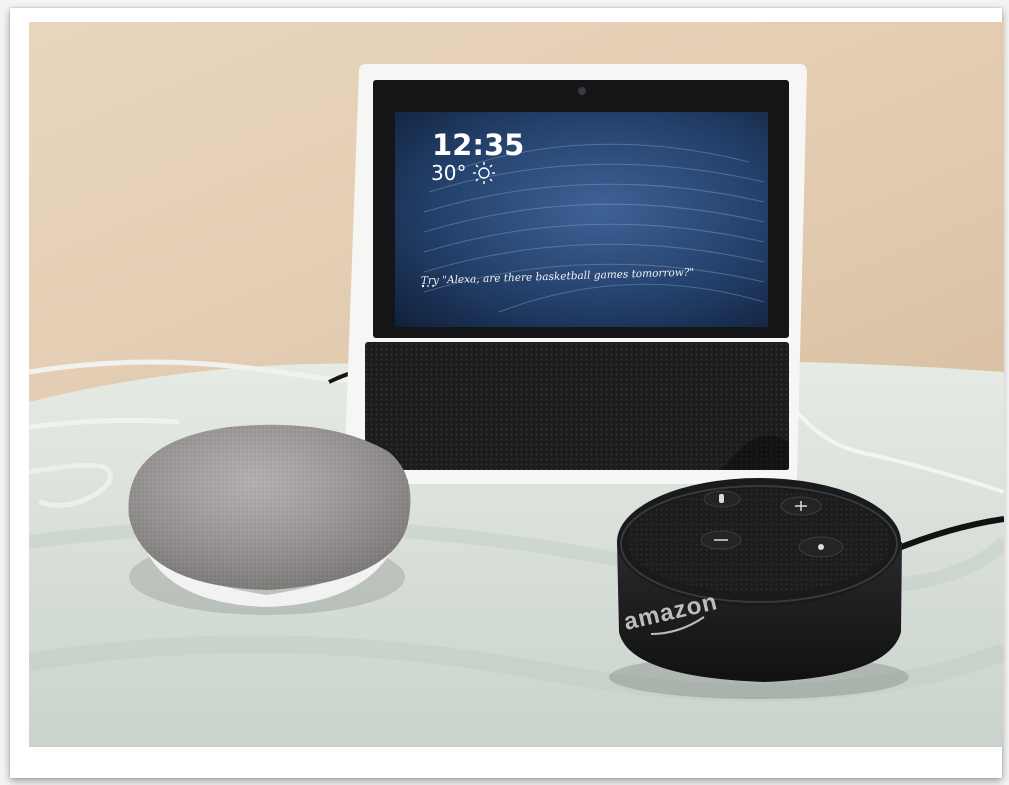  What do you see at coordinates (428, 286) in the screenshot?
I see `page-indicator-dots` at bounding box center [428, 286].